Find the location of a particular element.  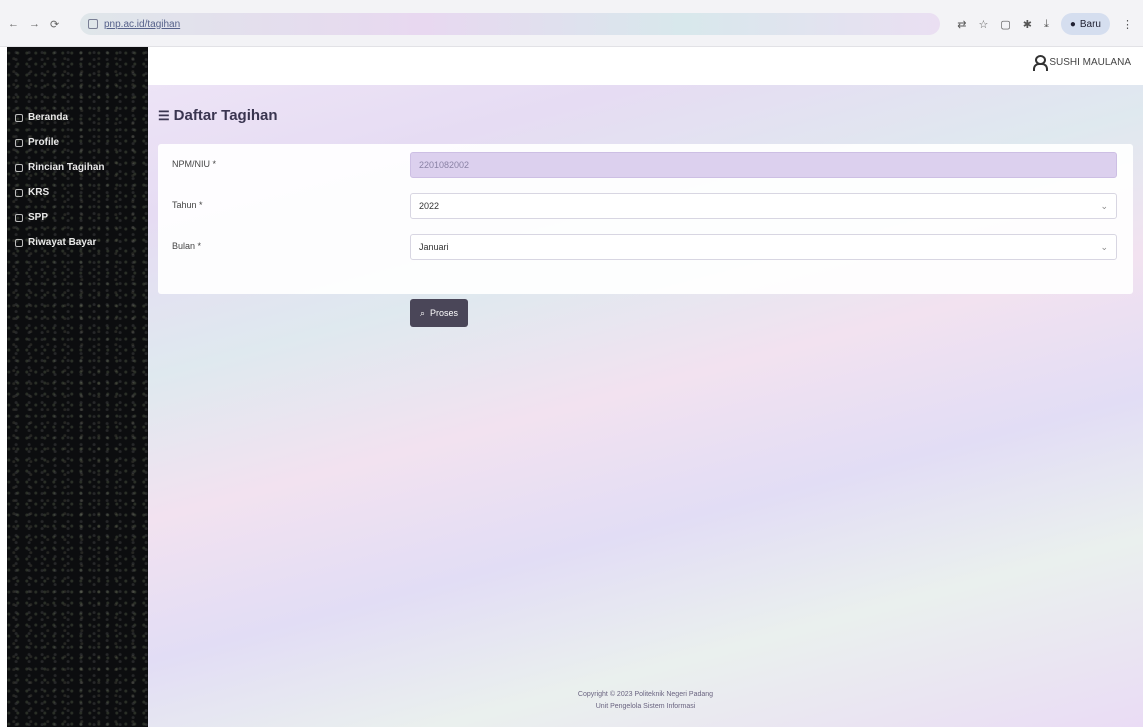

browser-nav: ← → ⟳ is located at coordinates (33, 24).